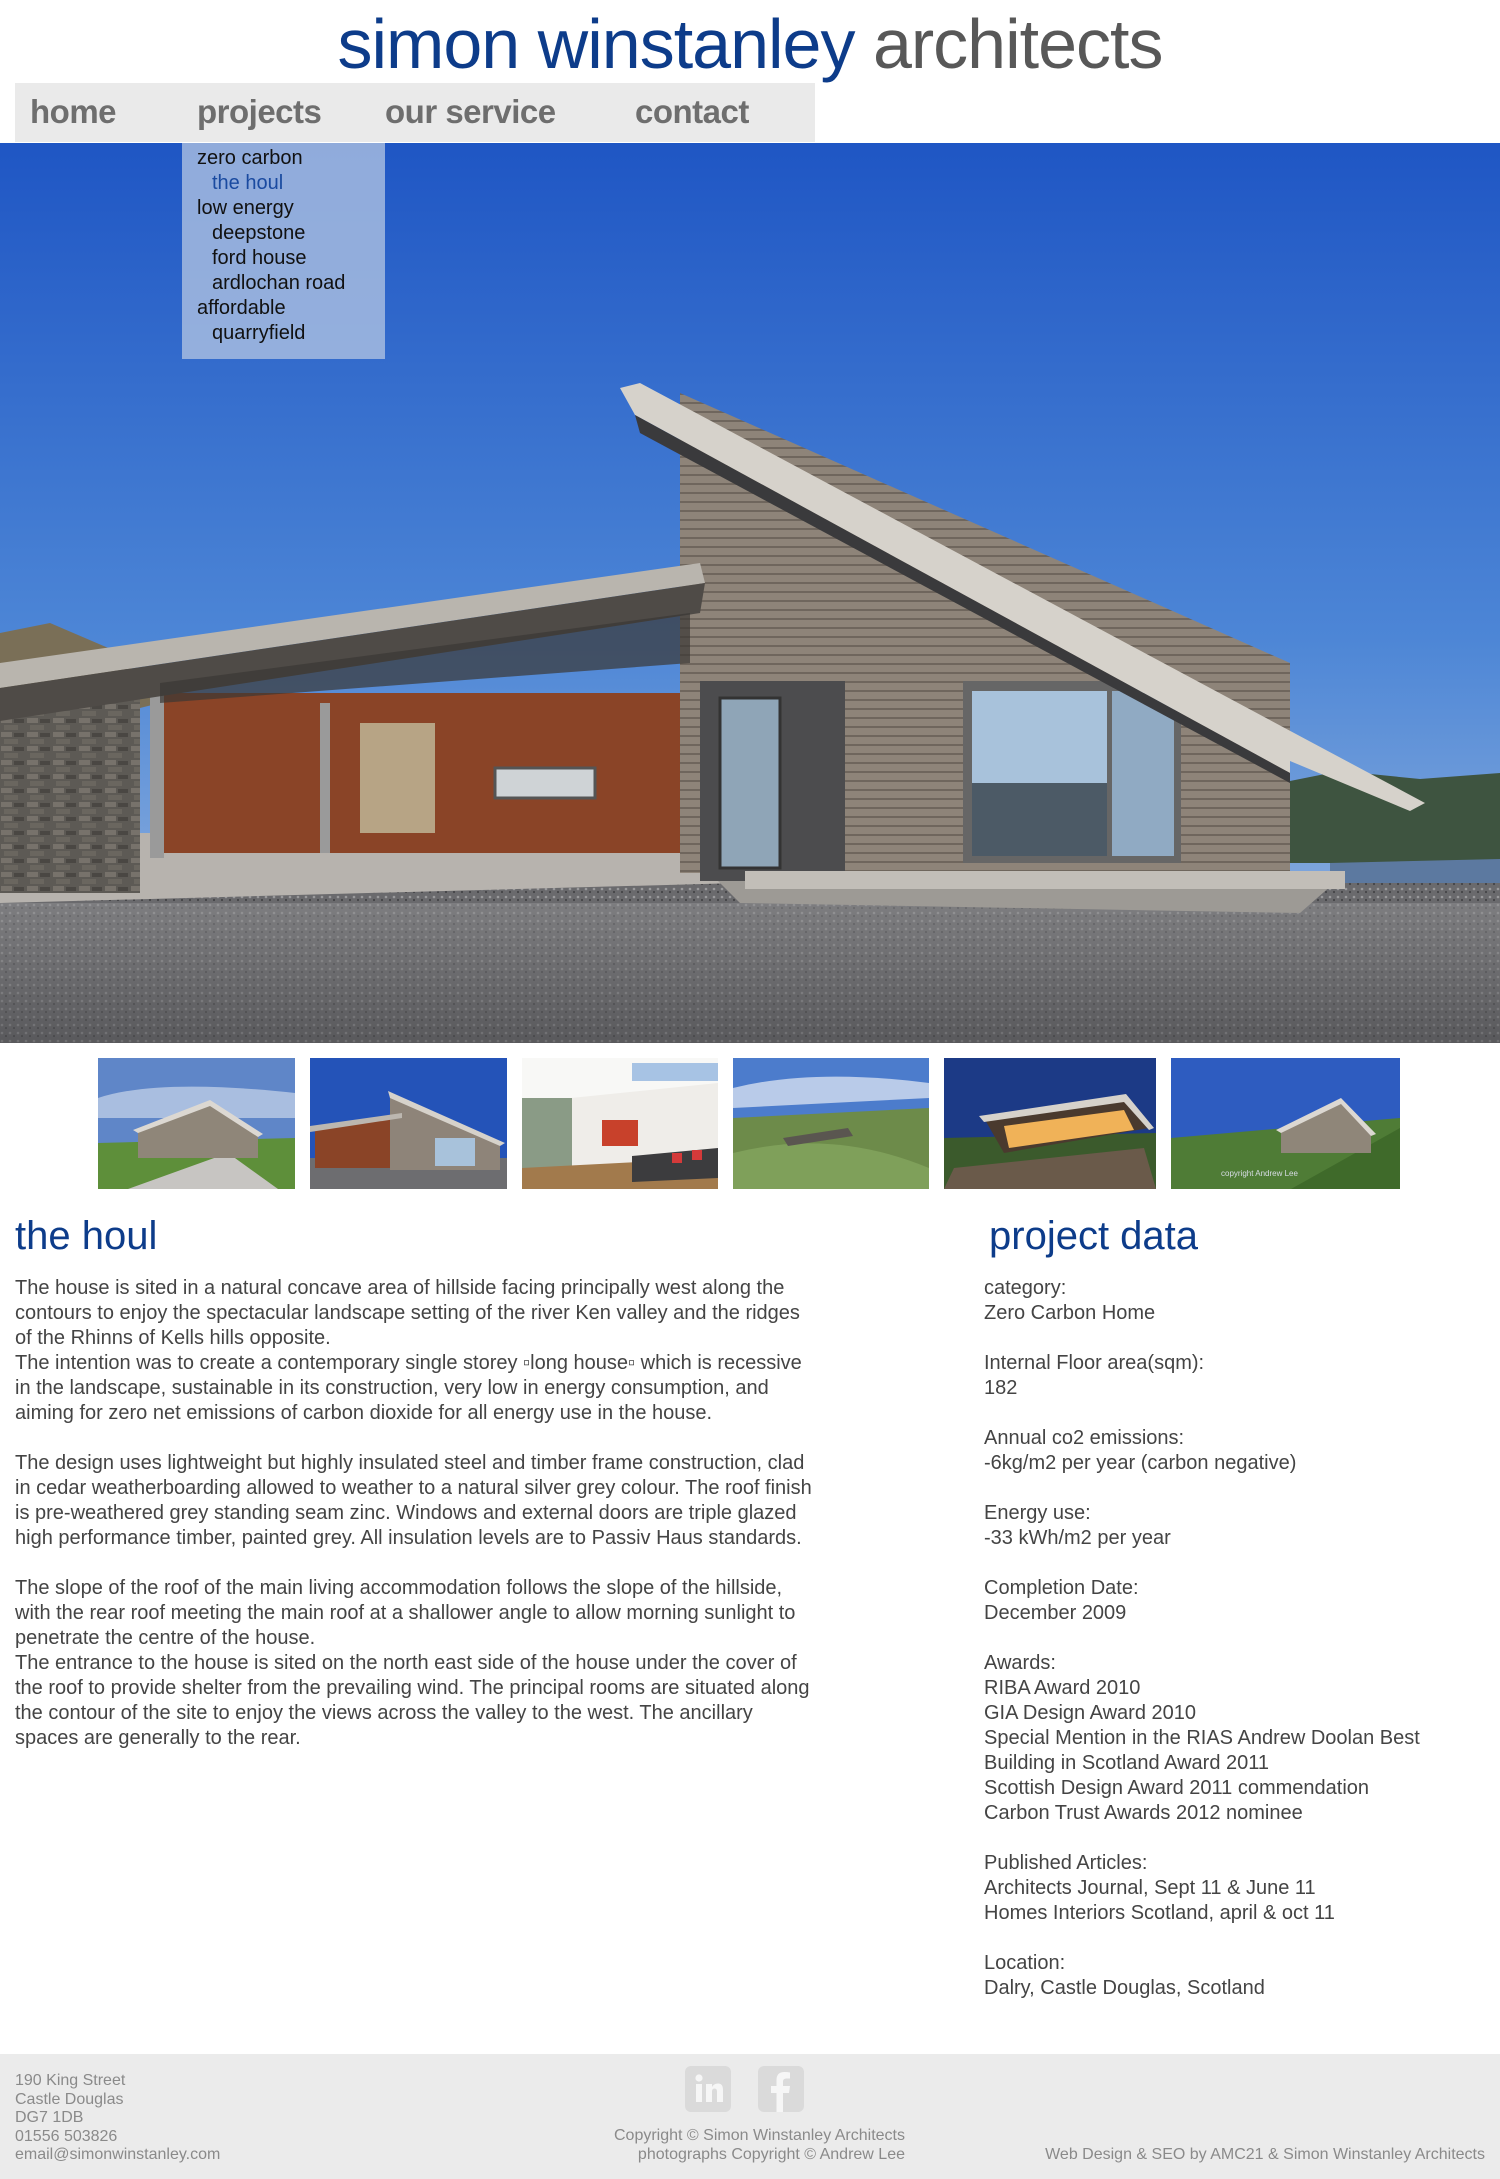 The width and height of the screenshot is (1500, 2179). Describe the element at coordinates (1070, 1313) in the screenshot. I see `data-value: Zero Carbon Home` at that location.